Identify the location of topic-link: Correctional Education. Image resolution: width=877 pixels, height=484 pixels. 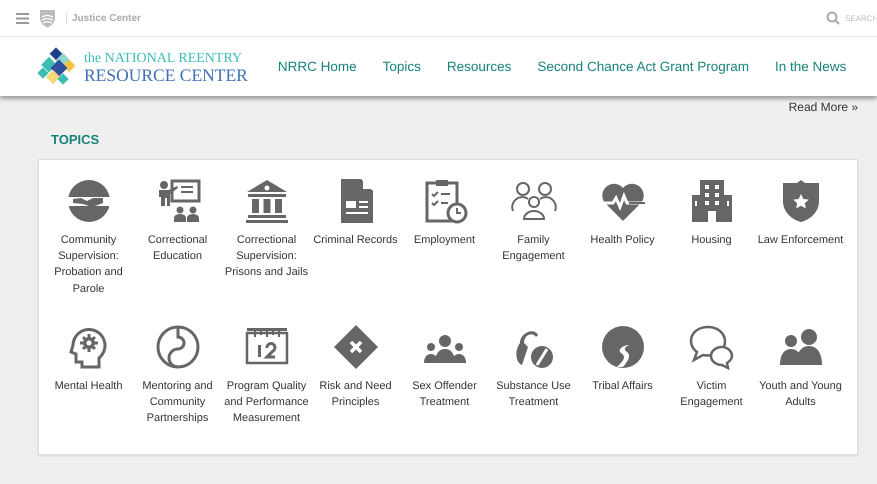
(177, 248).